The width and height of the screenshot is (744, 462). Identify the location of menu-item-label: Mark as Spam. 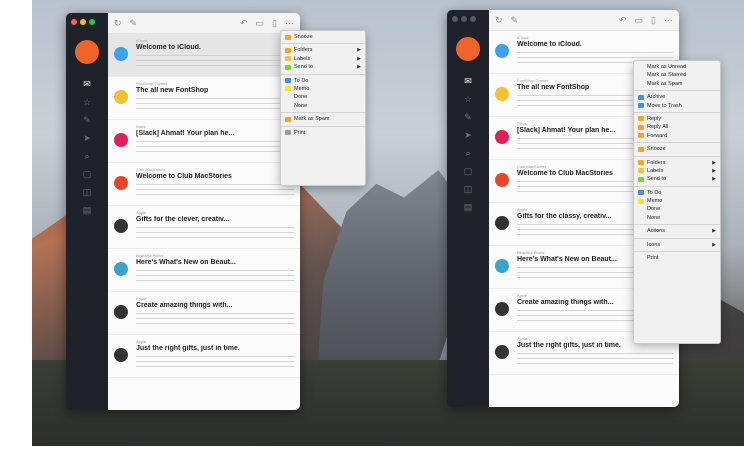
(665, 83).